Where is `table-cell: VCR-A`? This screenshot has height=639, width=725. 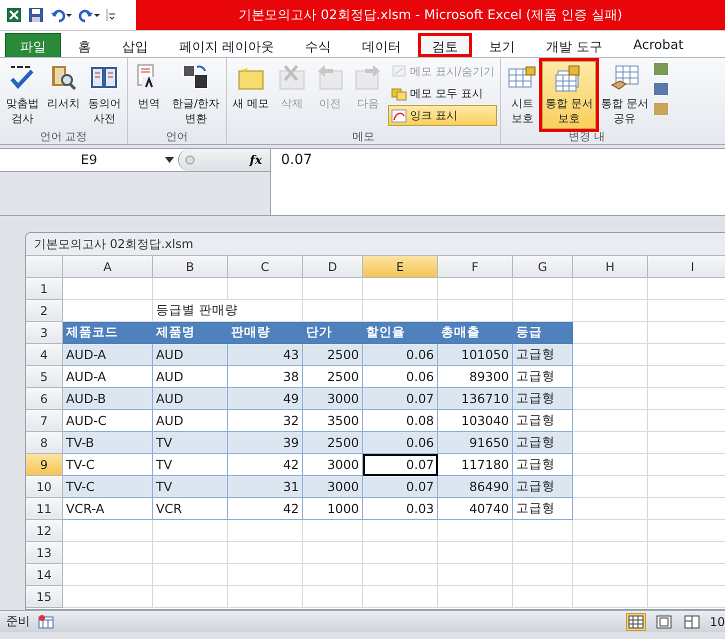
table-cell: VCR-A is located at coordinates (108, 509).